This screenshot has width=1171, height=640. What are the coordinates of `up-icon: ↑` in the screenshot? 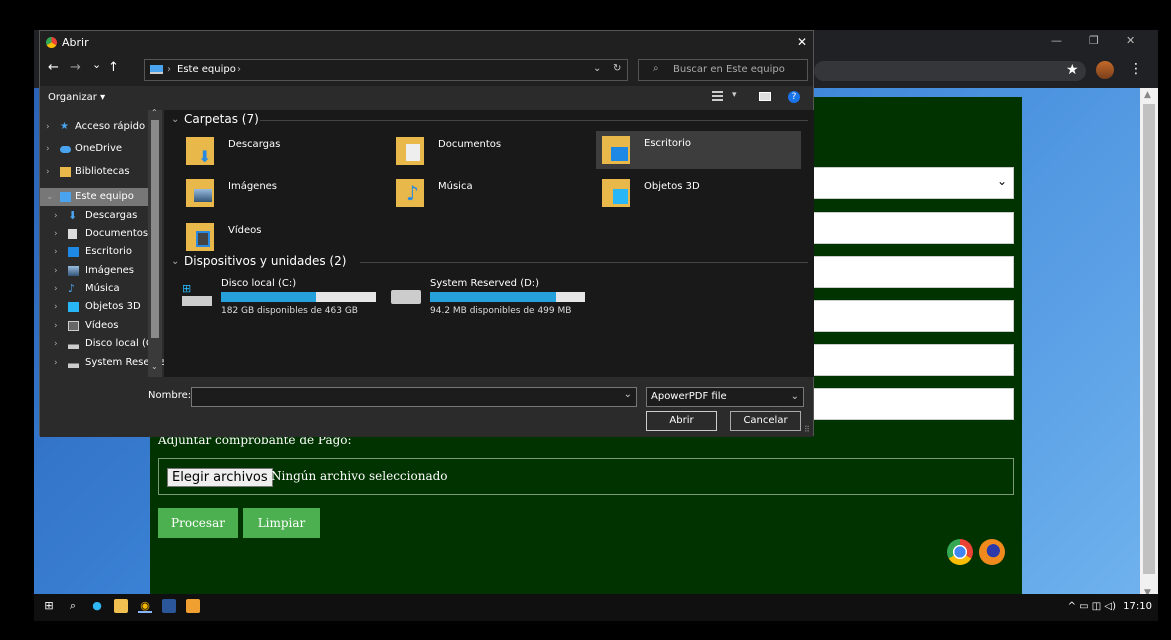 It's located at (113, 67).